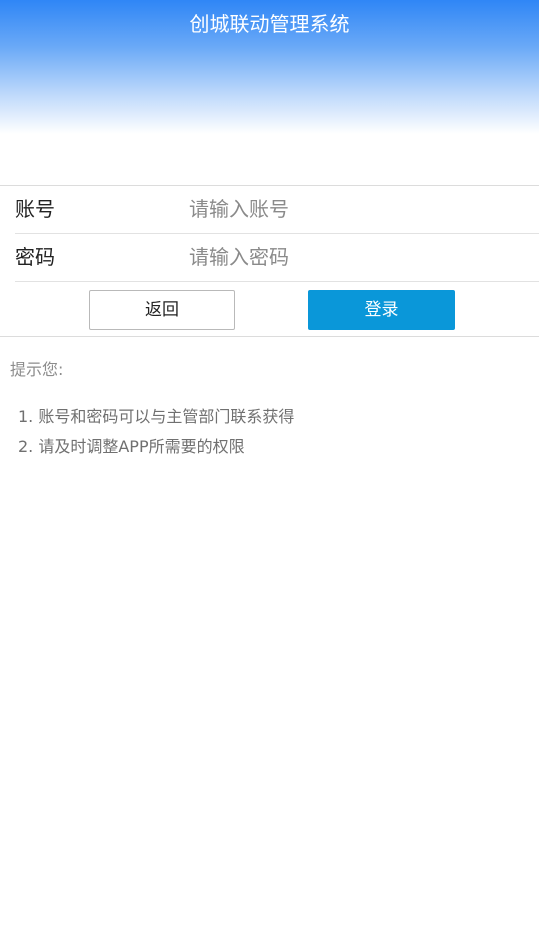  What do you see at coordinates (35, 257) in the screenshot?
I see `password-label: 密码` at bounding box center [35, 257].